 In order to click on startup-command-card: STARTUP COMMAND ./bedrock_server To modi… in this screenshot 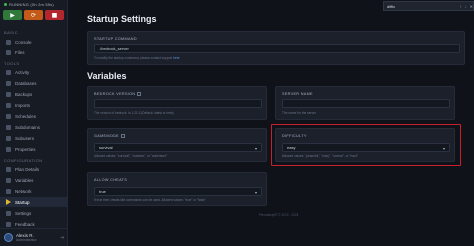, I will do `click(276, 48)`.